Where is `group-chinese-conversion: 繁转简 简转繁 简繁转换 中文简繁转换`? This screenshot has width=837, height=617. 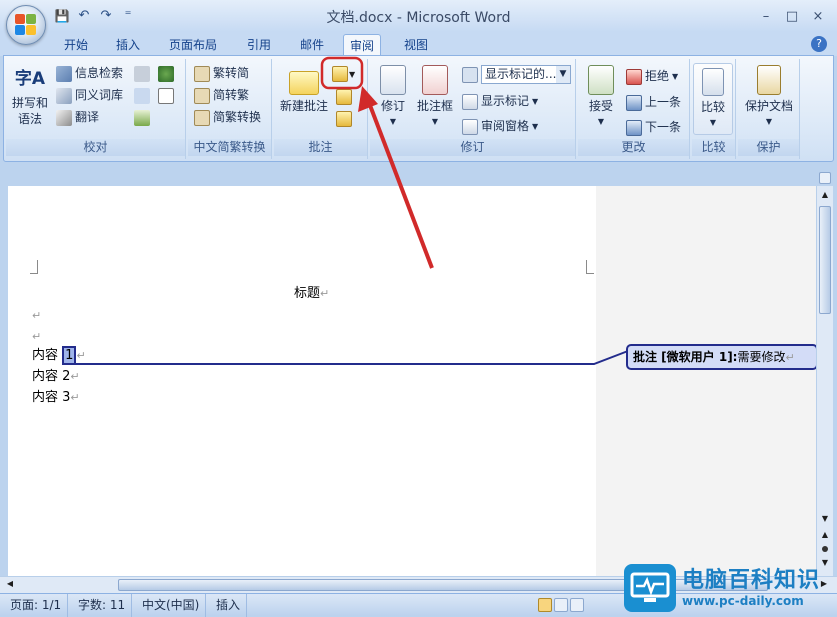
group-chinese-conversion: 繁转简 简转繁 简繁转换 中文简繁转换 is located at coordinates (230, 109).